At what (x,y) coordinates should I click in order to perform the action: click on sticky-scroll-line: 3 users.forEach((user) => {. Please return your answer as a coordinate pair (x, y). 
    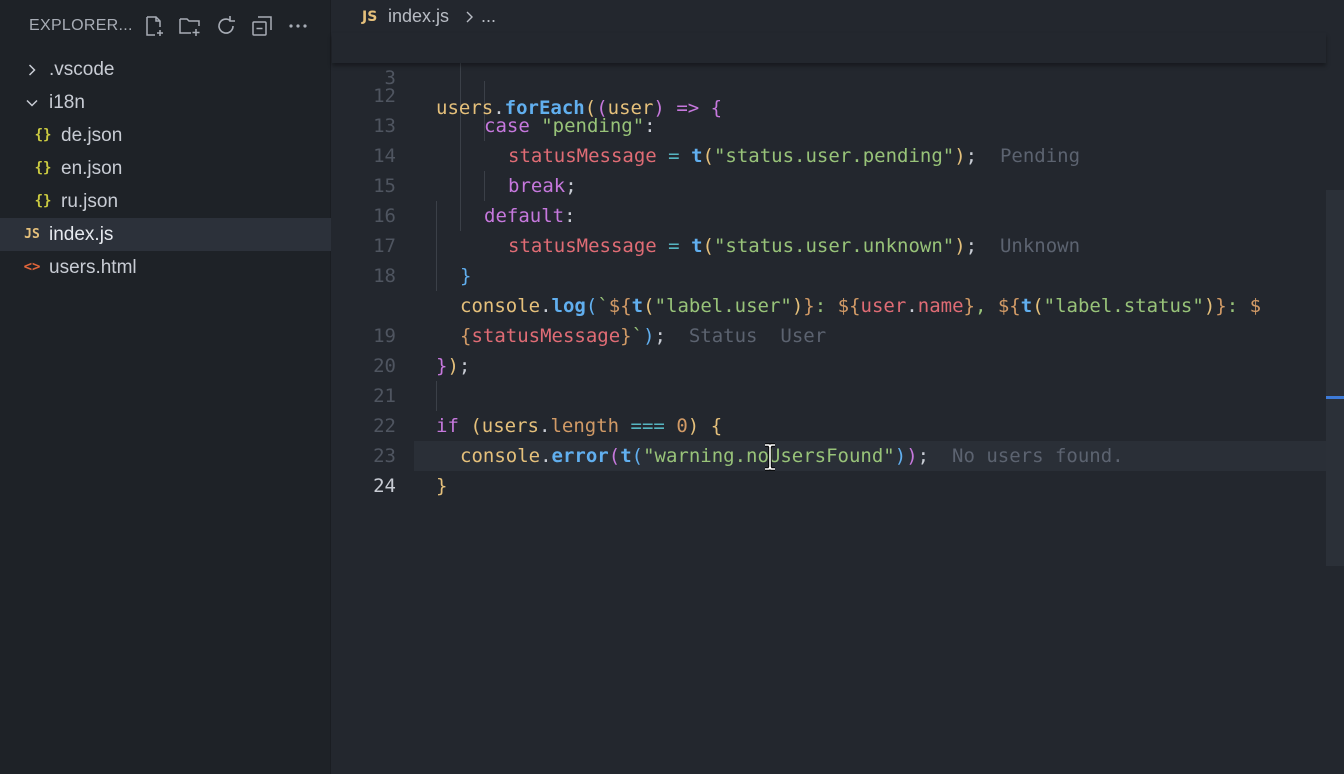
    Looking at the image, I should click on (829, 76).